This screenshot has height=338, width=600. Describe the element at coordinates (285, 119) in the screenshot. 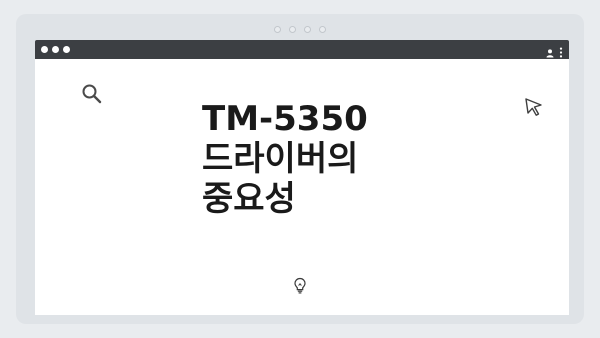

I see `page-title-line: TM-5350` at that location.